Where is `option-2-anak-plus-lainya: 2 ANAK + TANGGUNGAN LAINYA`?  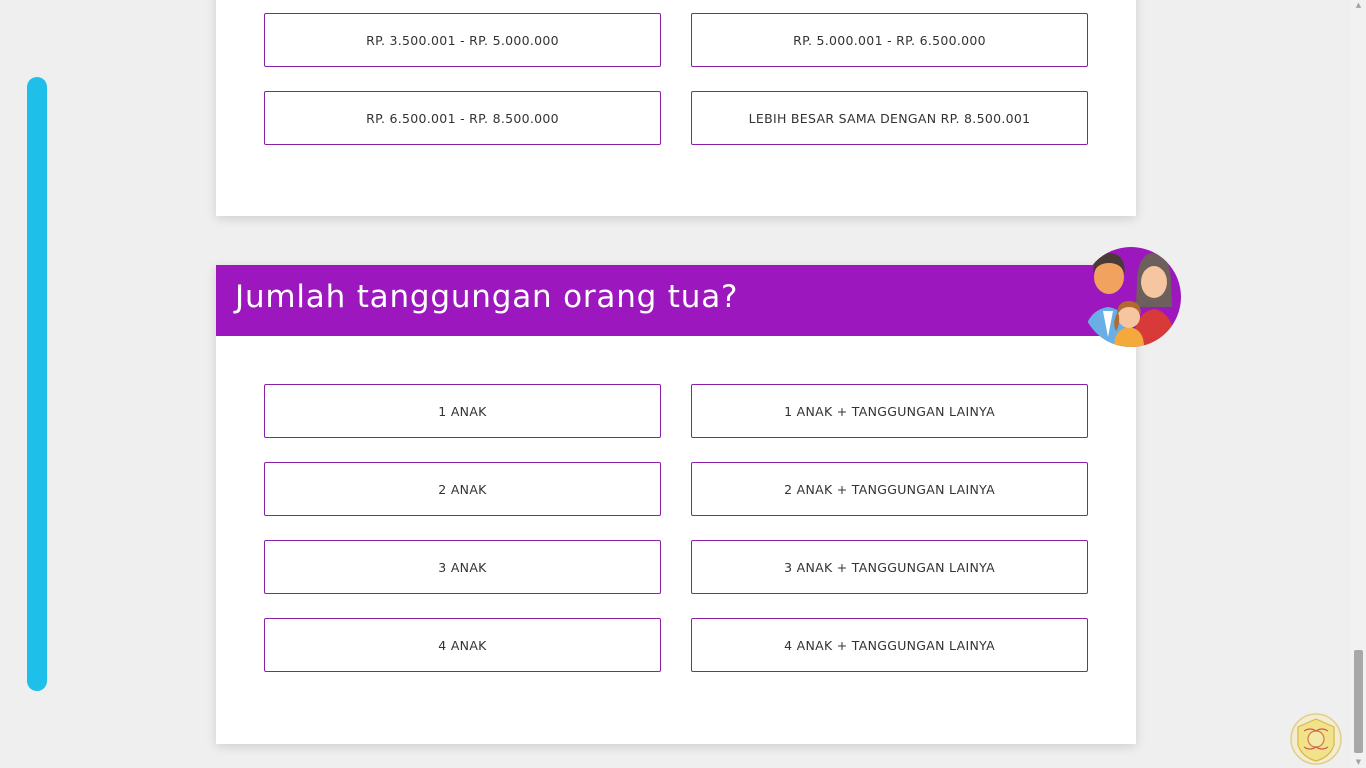 option-2-anak-plus-lainya: 2 ANAK + TANGGUNGAN LAINYA is located at coordinates (889, 489).